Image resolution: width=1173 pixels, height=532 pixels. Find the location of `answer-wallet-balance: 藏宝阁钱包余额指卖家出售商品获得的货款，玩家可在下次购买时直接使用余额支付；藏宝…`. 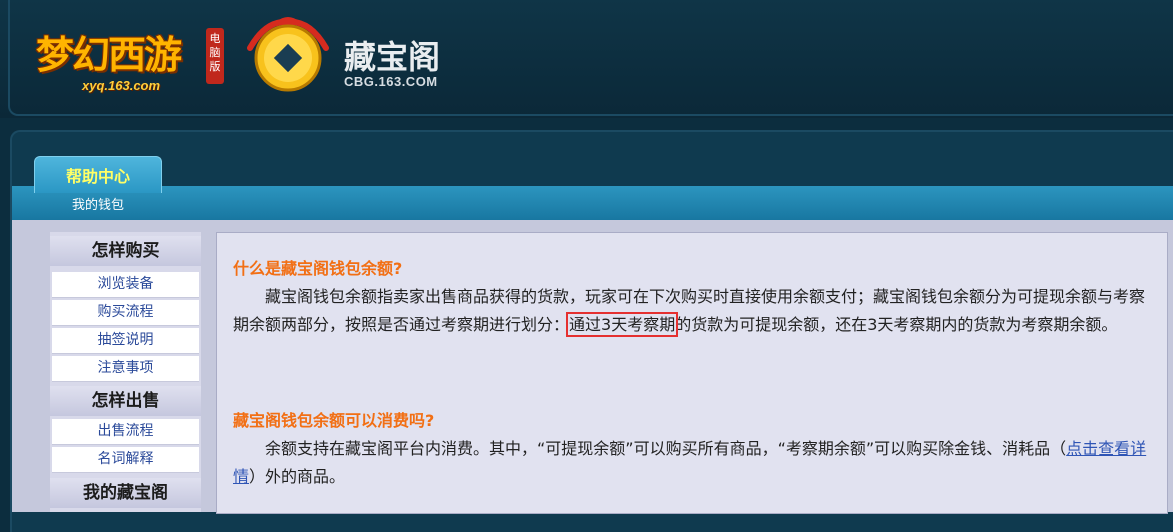

answer-wallet-balance: 藏宝阁钱包余额指卖家出售商品获得的货款，玩家可在下次购买时直接使用余额支付；藏宝… is located at coordinates (693, 311).